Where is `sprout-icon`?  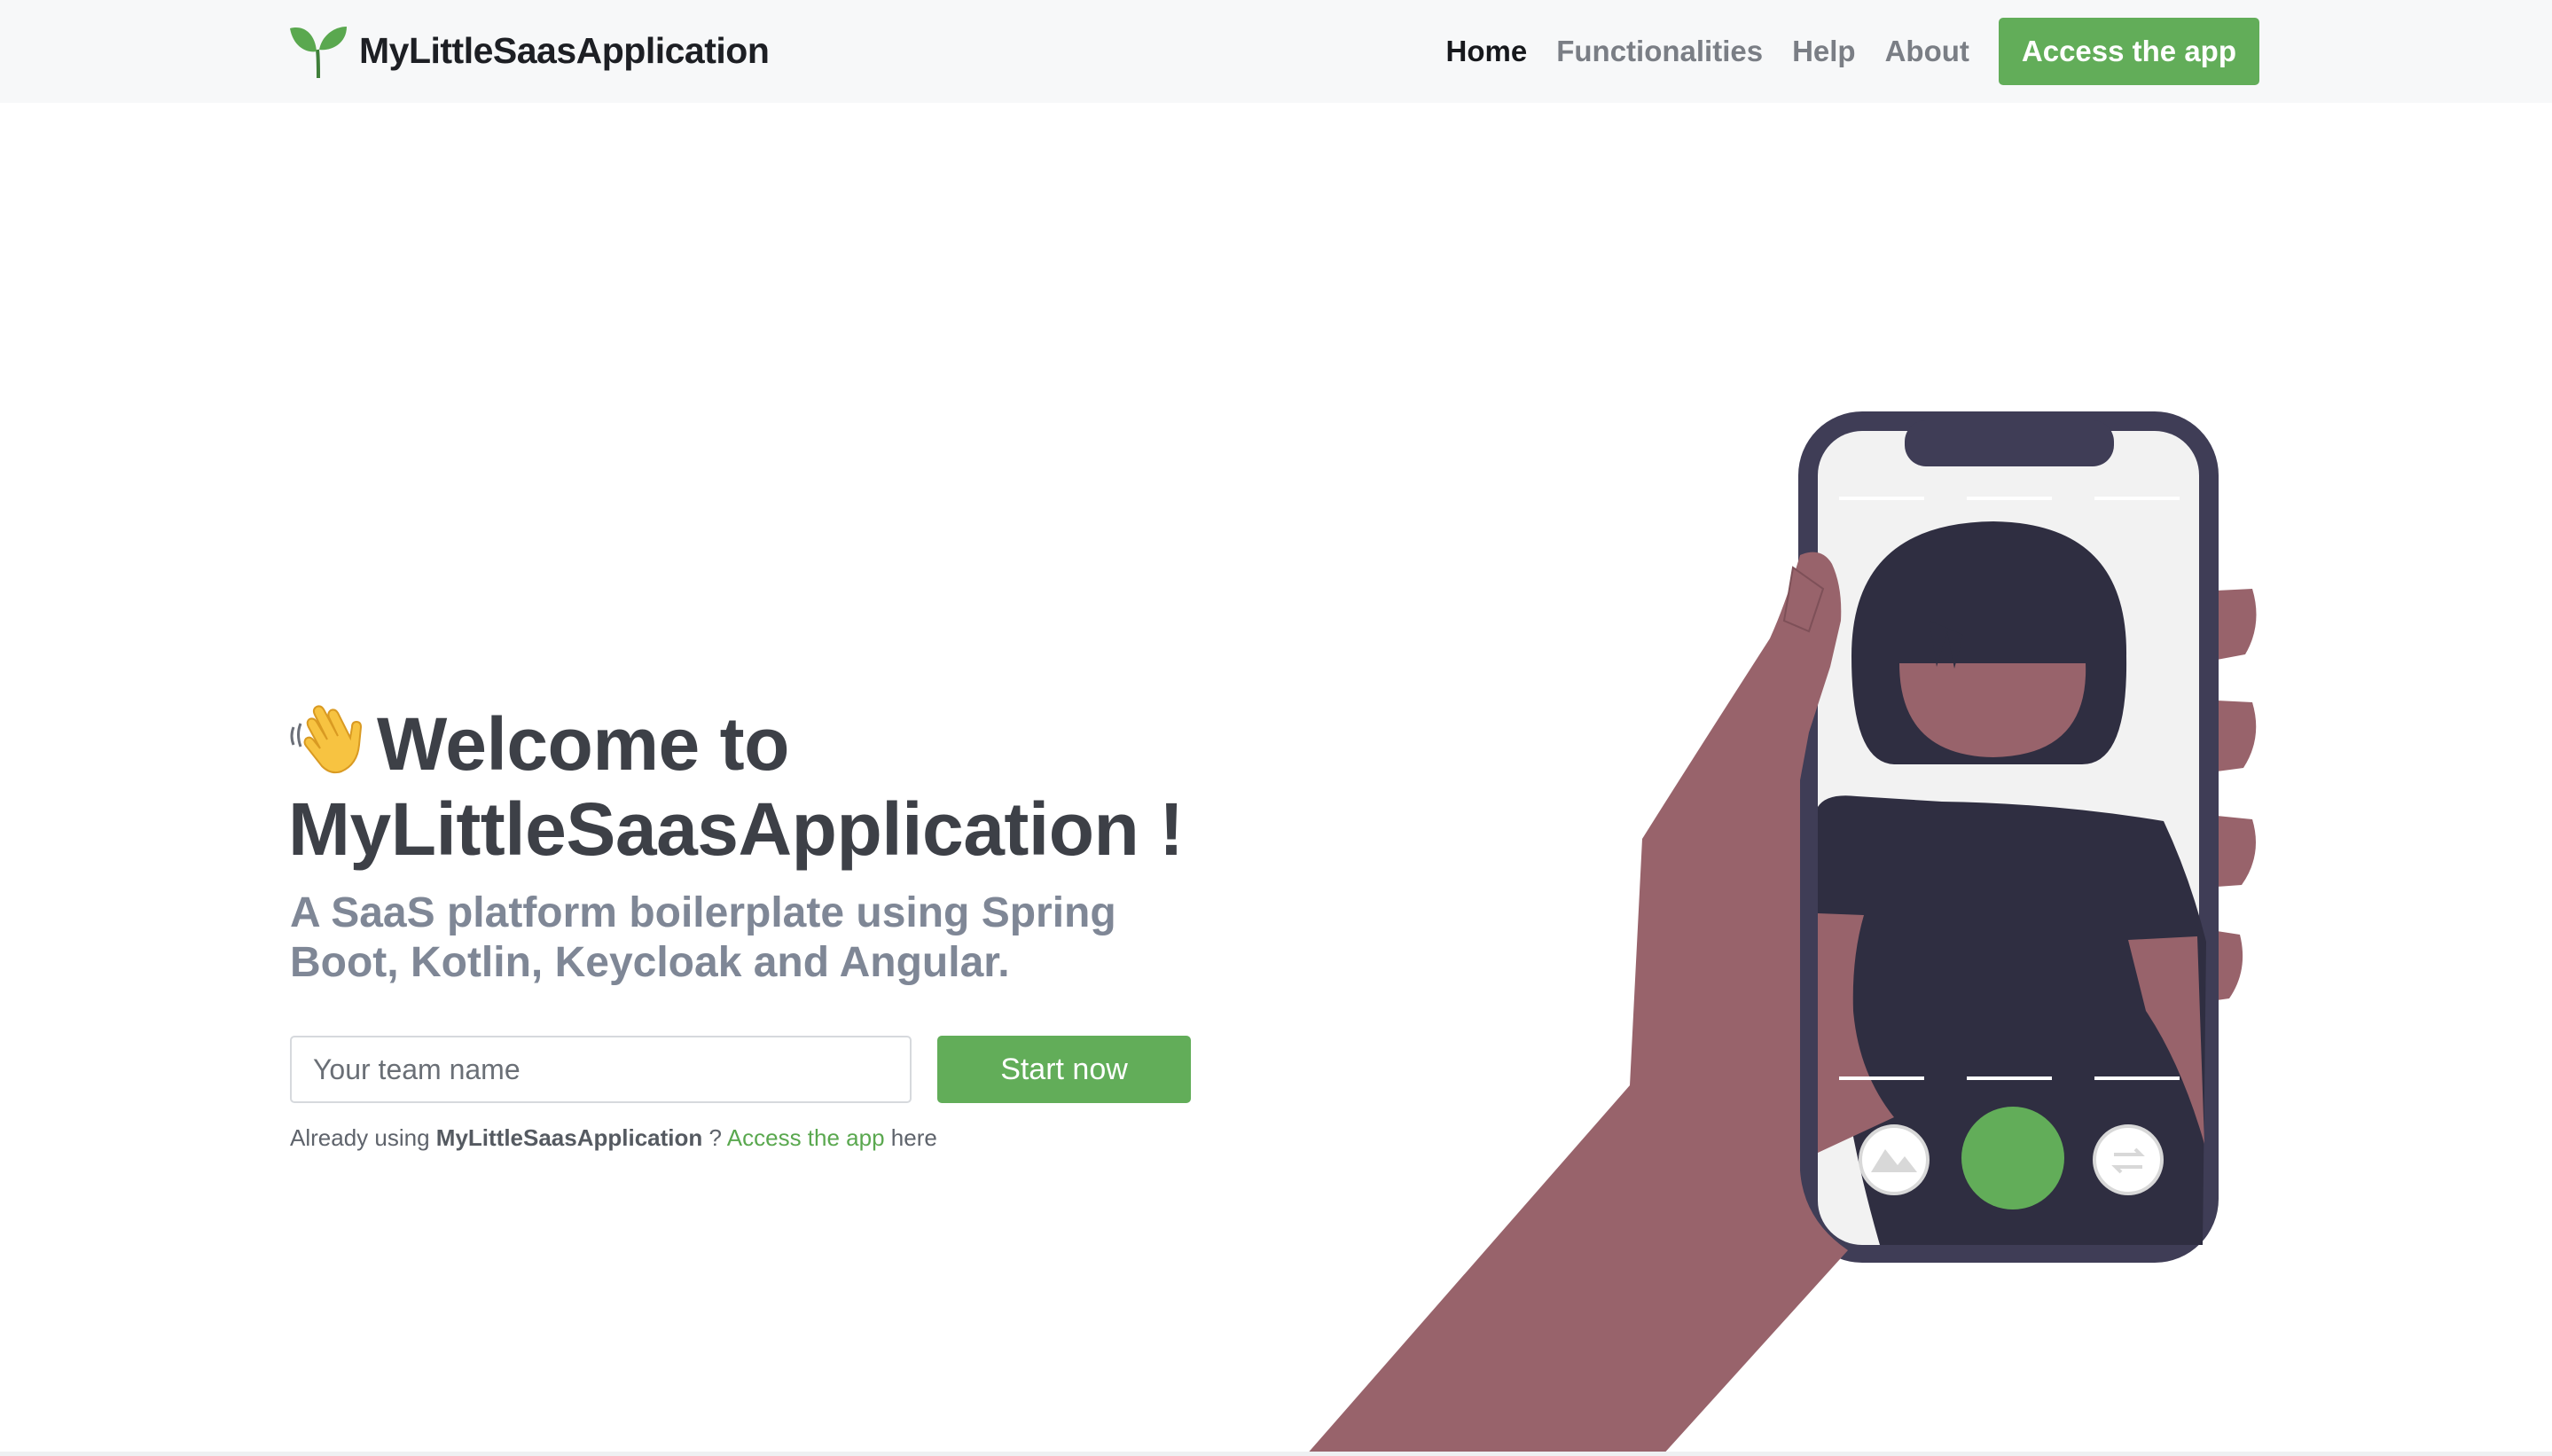
sprout-icon is located at coordinates (318, 52).